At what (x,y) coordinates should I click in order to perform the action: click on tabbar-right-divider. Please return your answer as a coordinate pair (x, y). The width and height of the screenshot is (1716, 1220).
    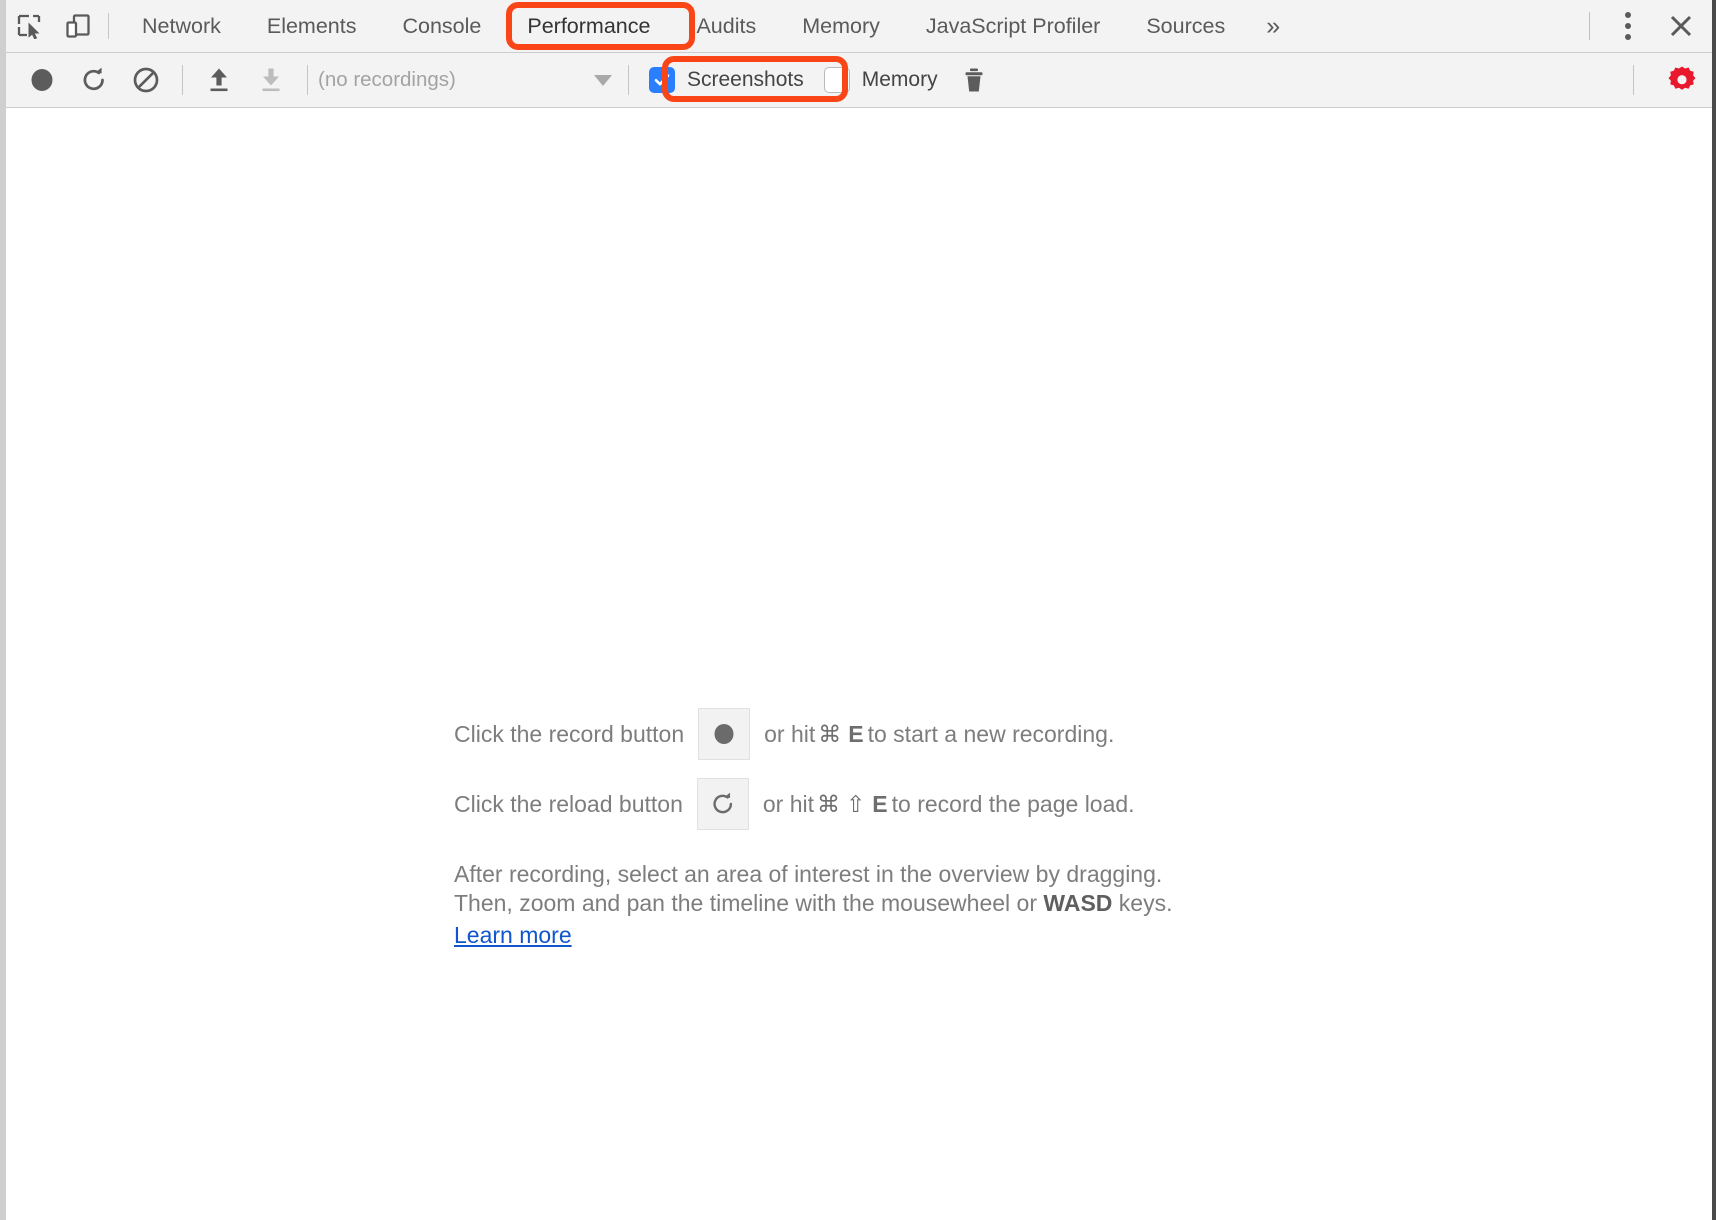
    Looking at the image, I should click on (1589, 26).